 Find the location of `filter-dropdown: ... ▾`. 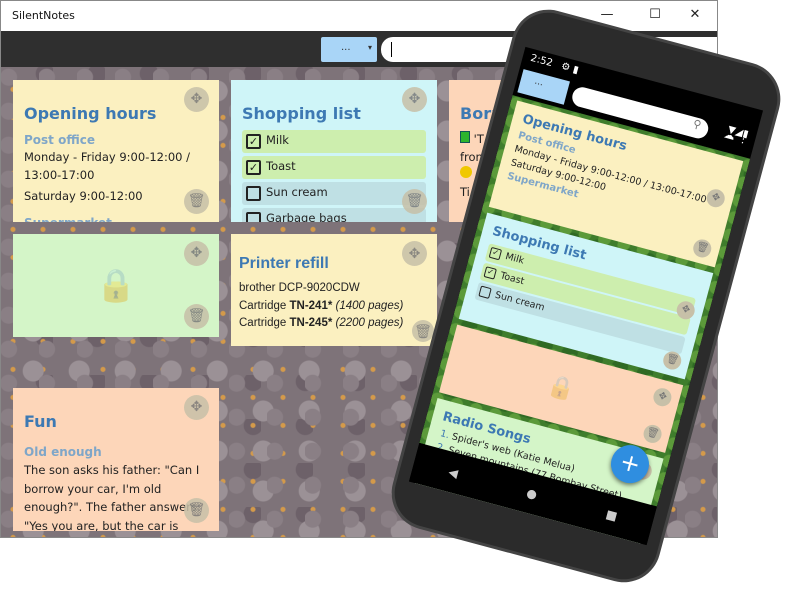

filter-dropdown: ... ▾ is located at coordinates (349, 49).